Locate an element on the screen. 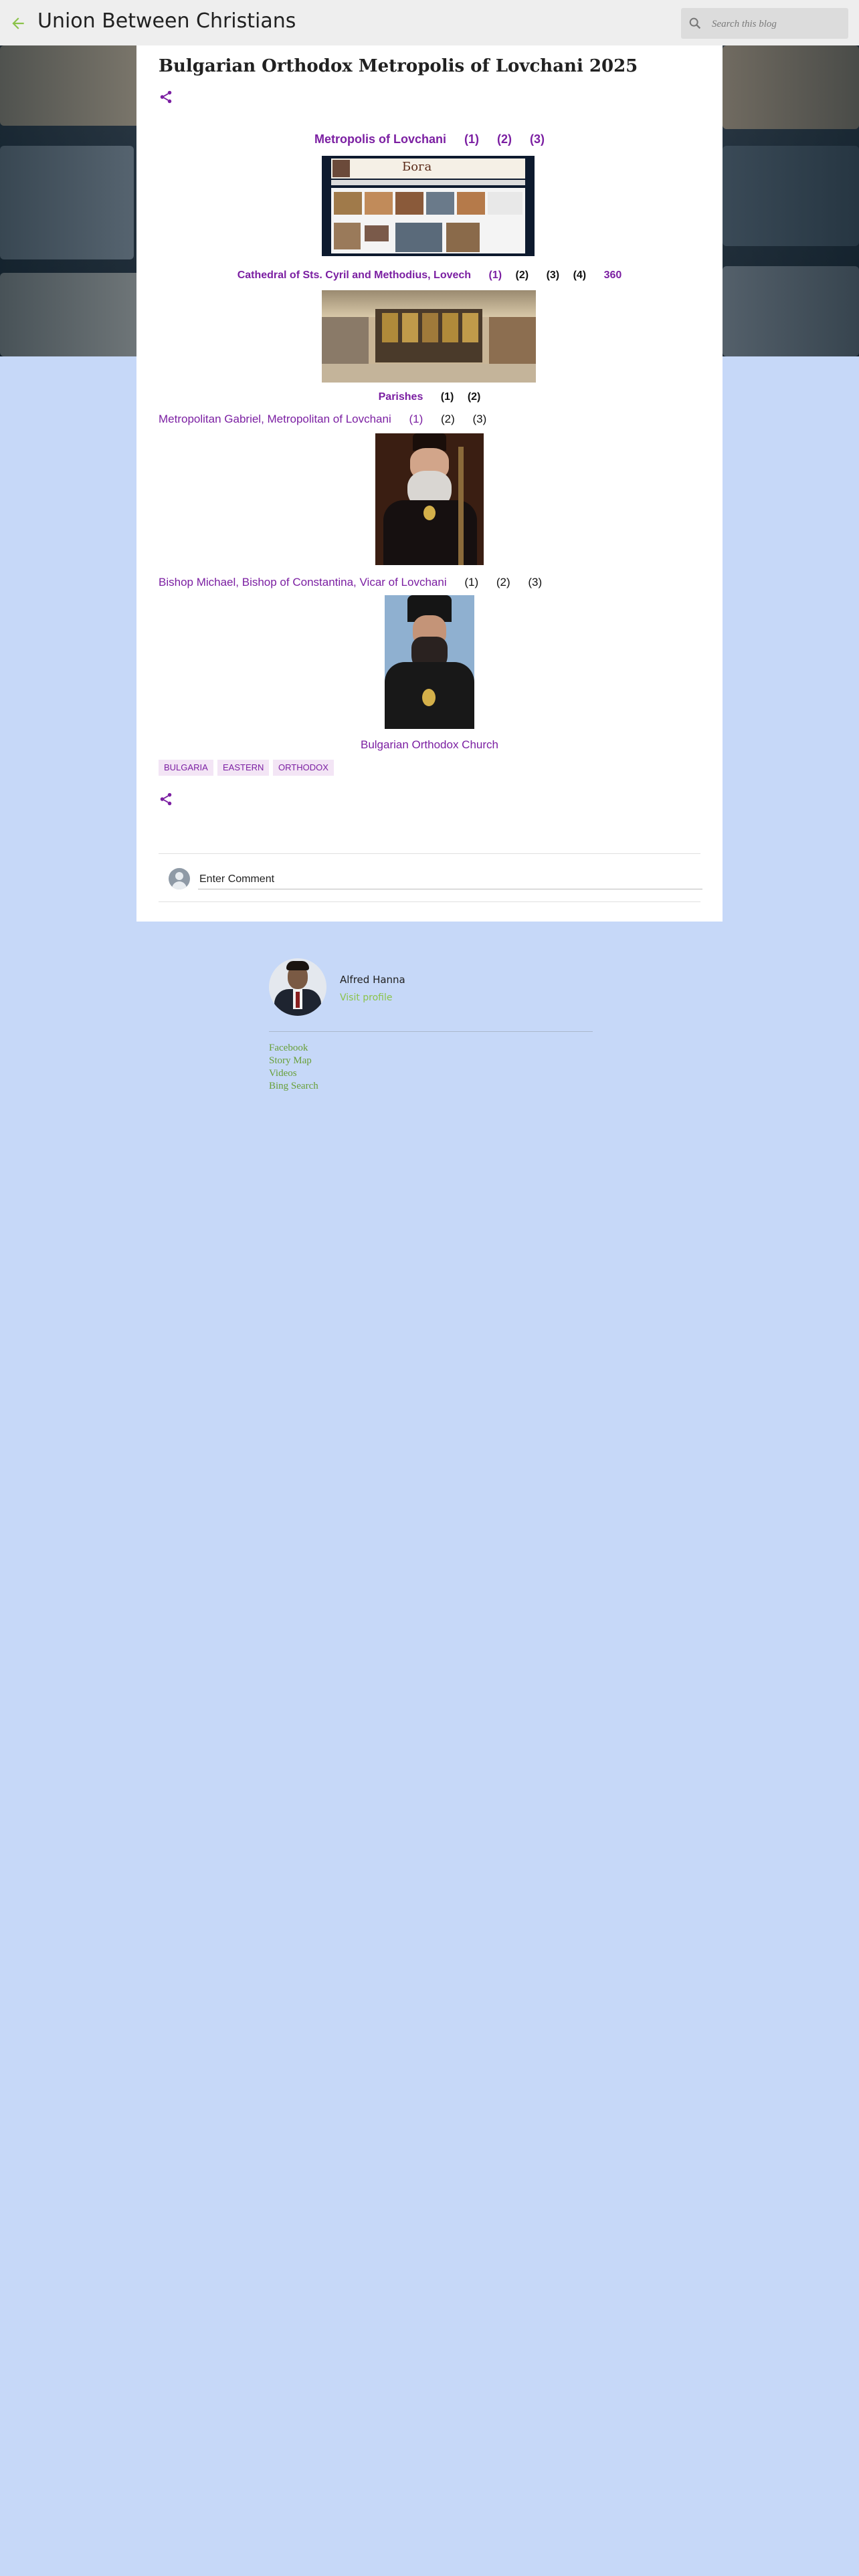  parishes-link: Parishes is located at coordinates (401, 397).